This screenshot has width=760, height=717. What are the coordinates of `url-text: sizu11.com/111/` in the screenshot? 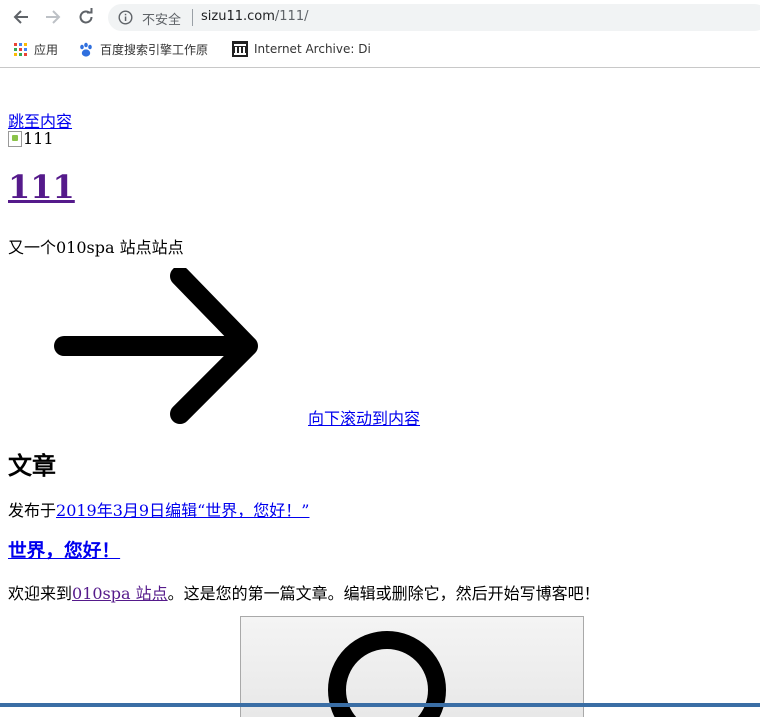 It's located at (254, 16).